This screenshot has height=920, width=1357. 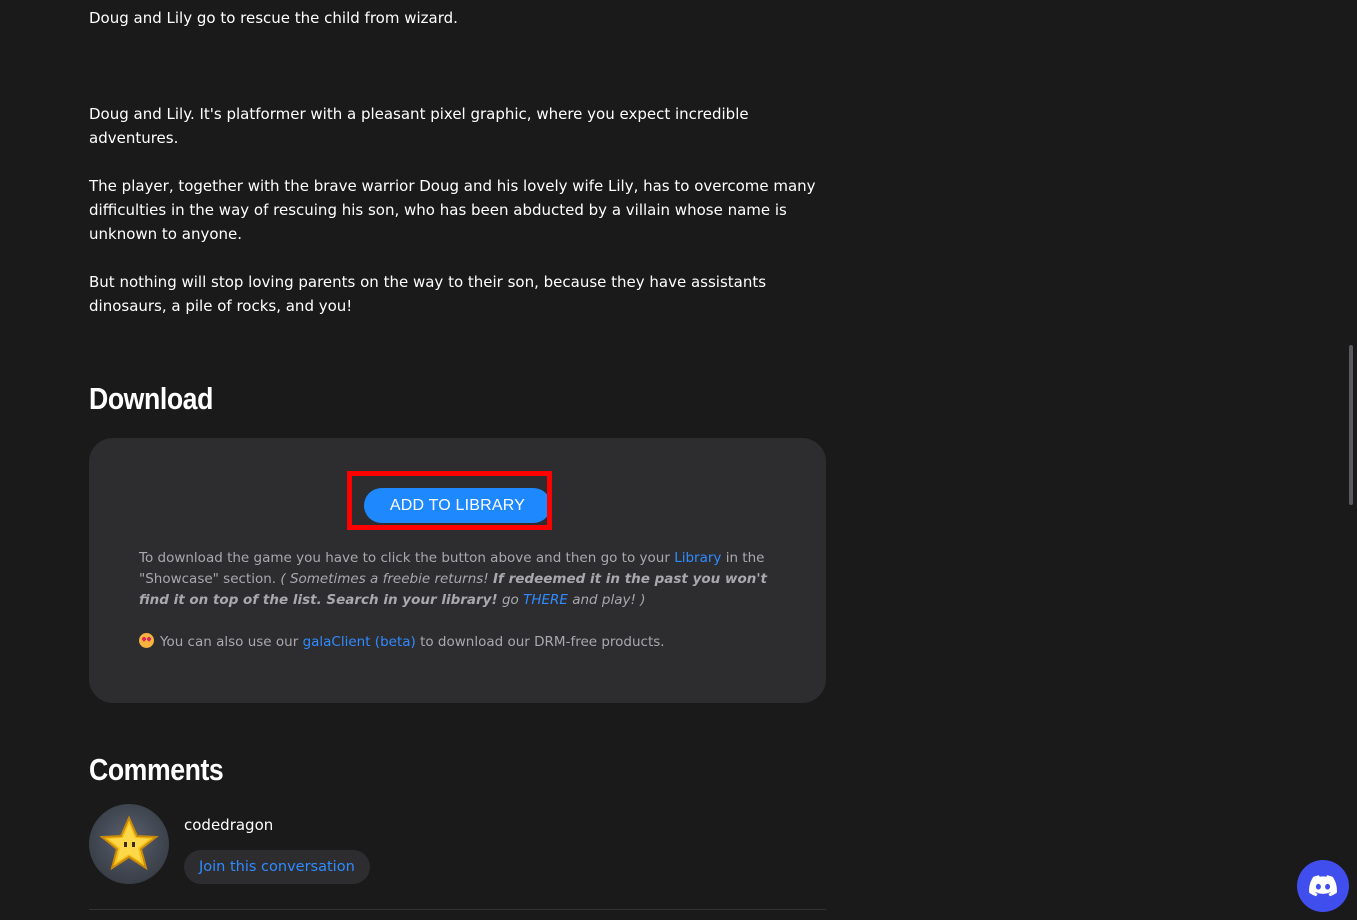 What do you see at coordinates (359, 642) in the screenshot?
I see `gala-client-link: galaClient (beta)` at bounding box center [359, 642].